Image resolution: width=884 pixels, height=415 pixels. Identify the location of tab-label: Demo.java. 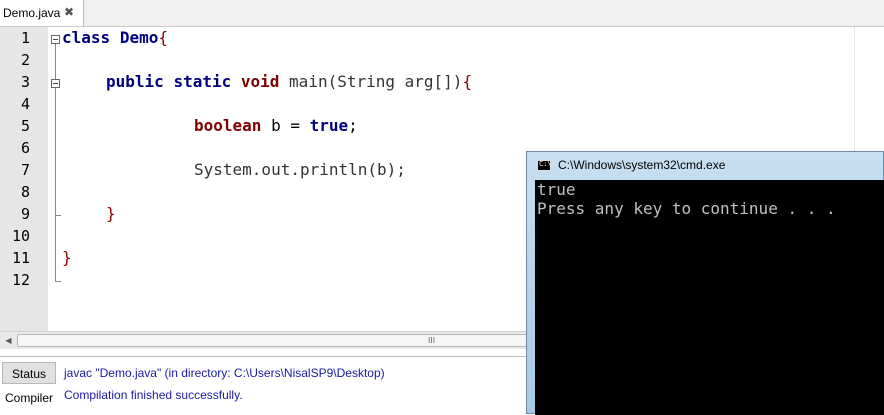
(32, 13).